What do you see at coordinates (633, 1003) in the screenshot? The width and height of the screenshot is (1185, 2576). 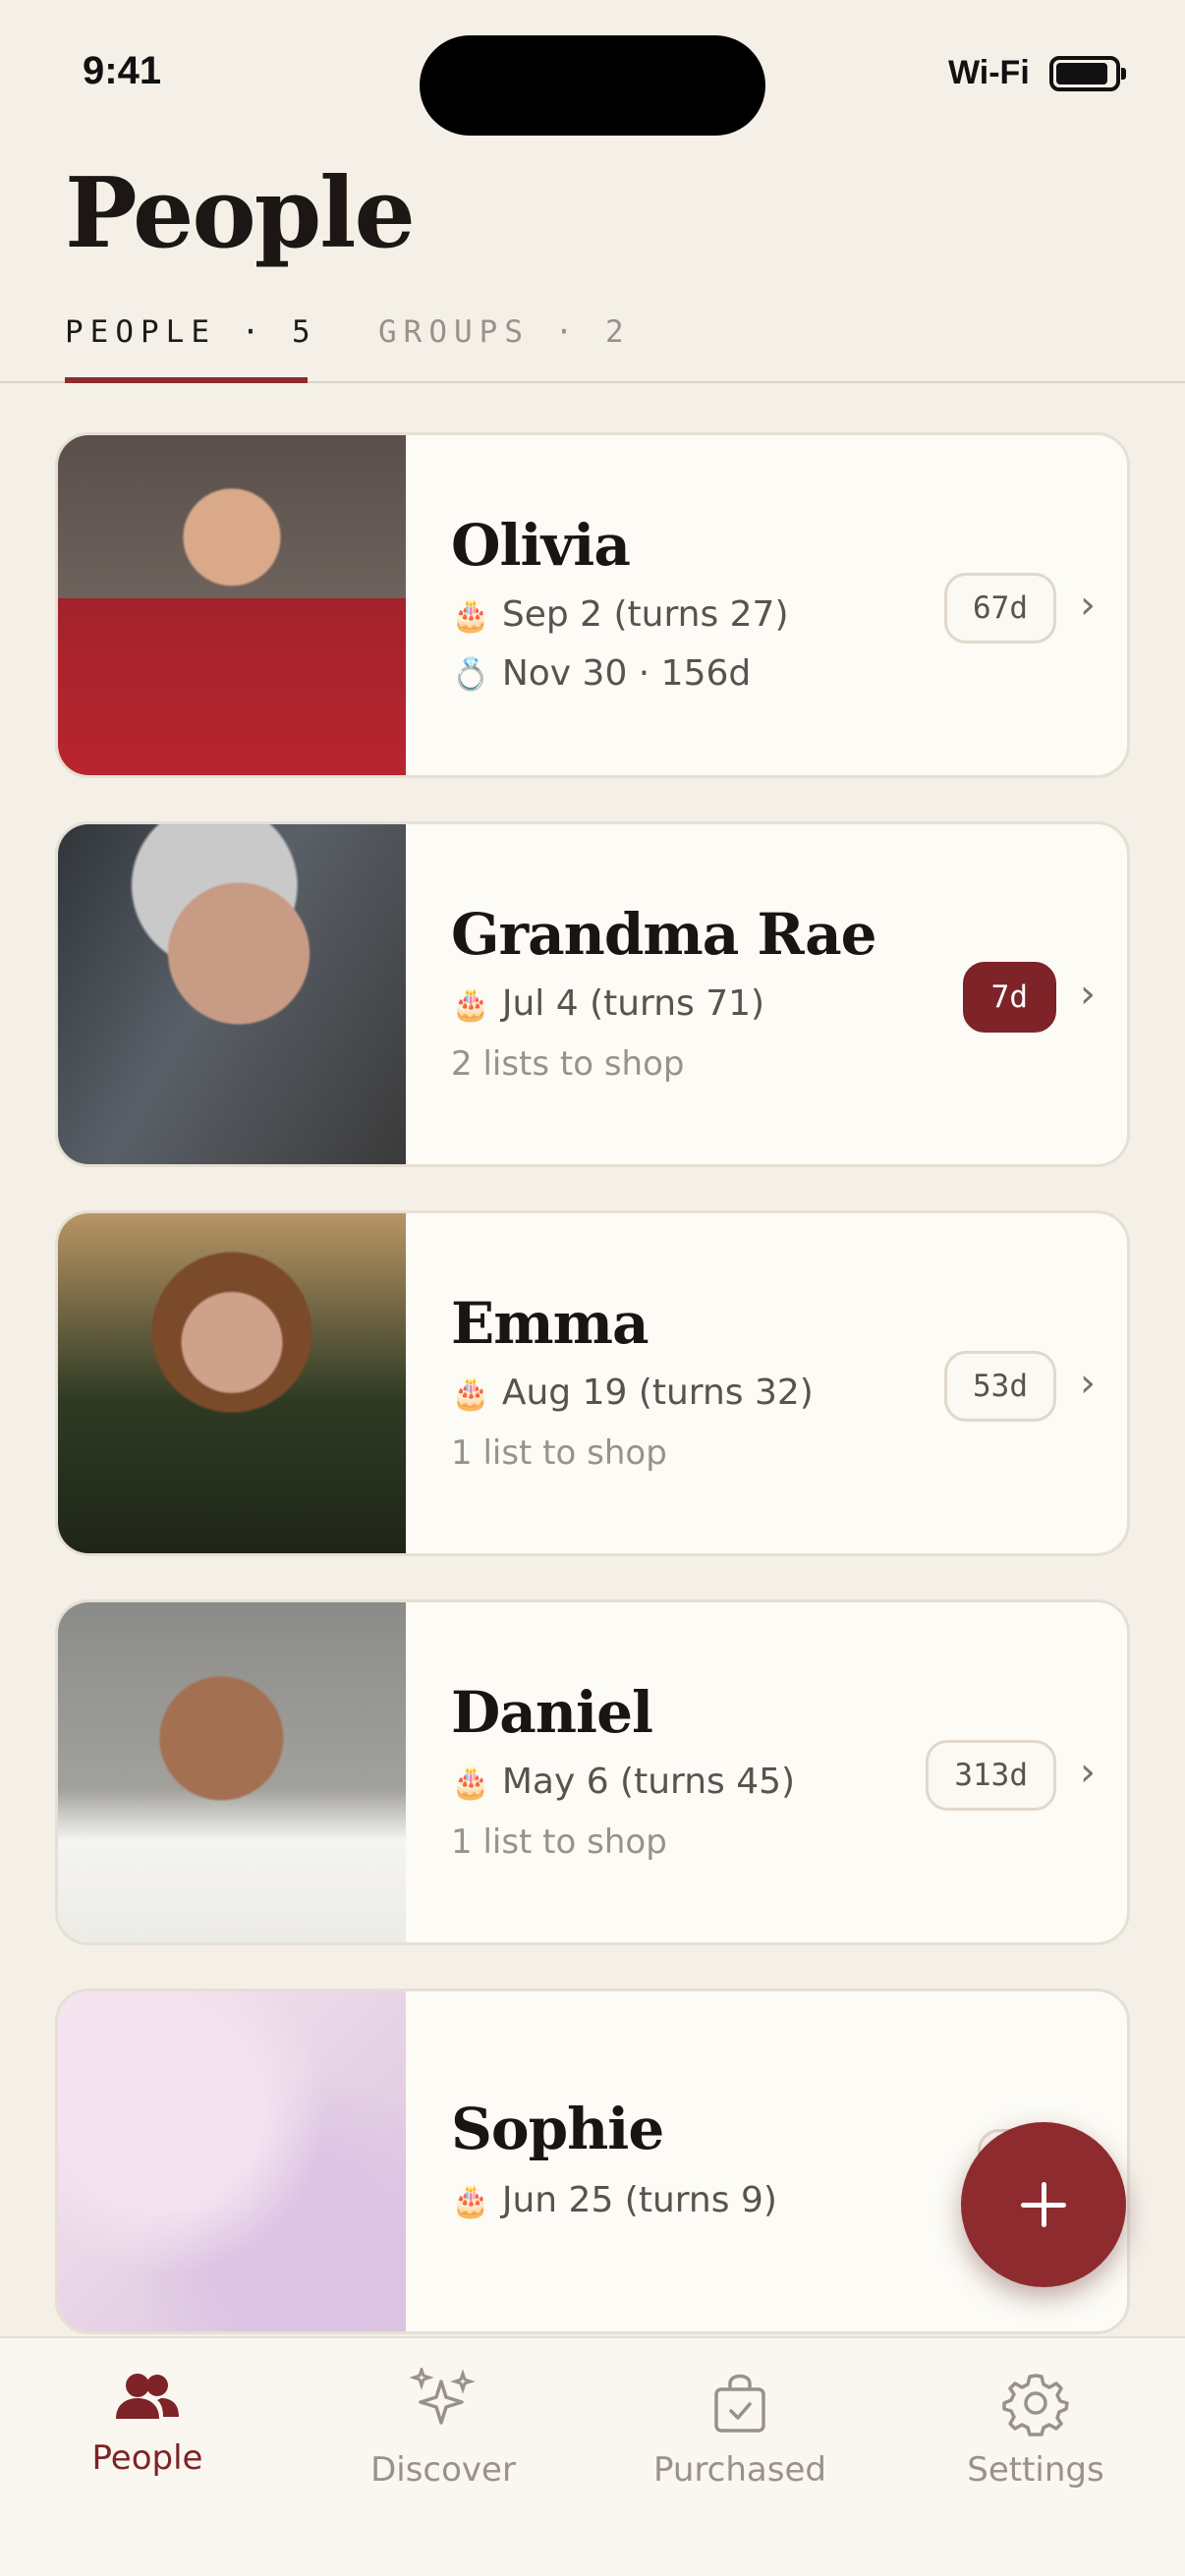 I see `birthday-text: Jul 4 (turns 71)` at bounding box center [633, 1003].